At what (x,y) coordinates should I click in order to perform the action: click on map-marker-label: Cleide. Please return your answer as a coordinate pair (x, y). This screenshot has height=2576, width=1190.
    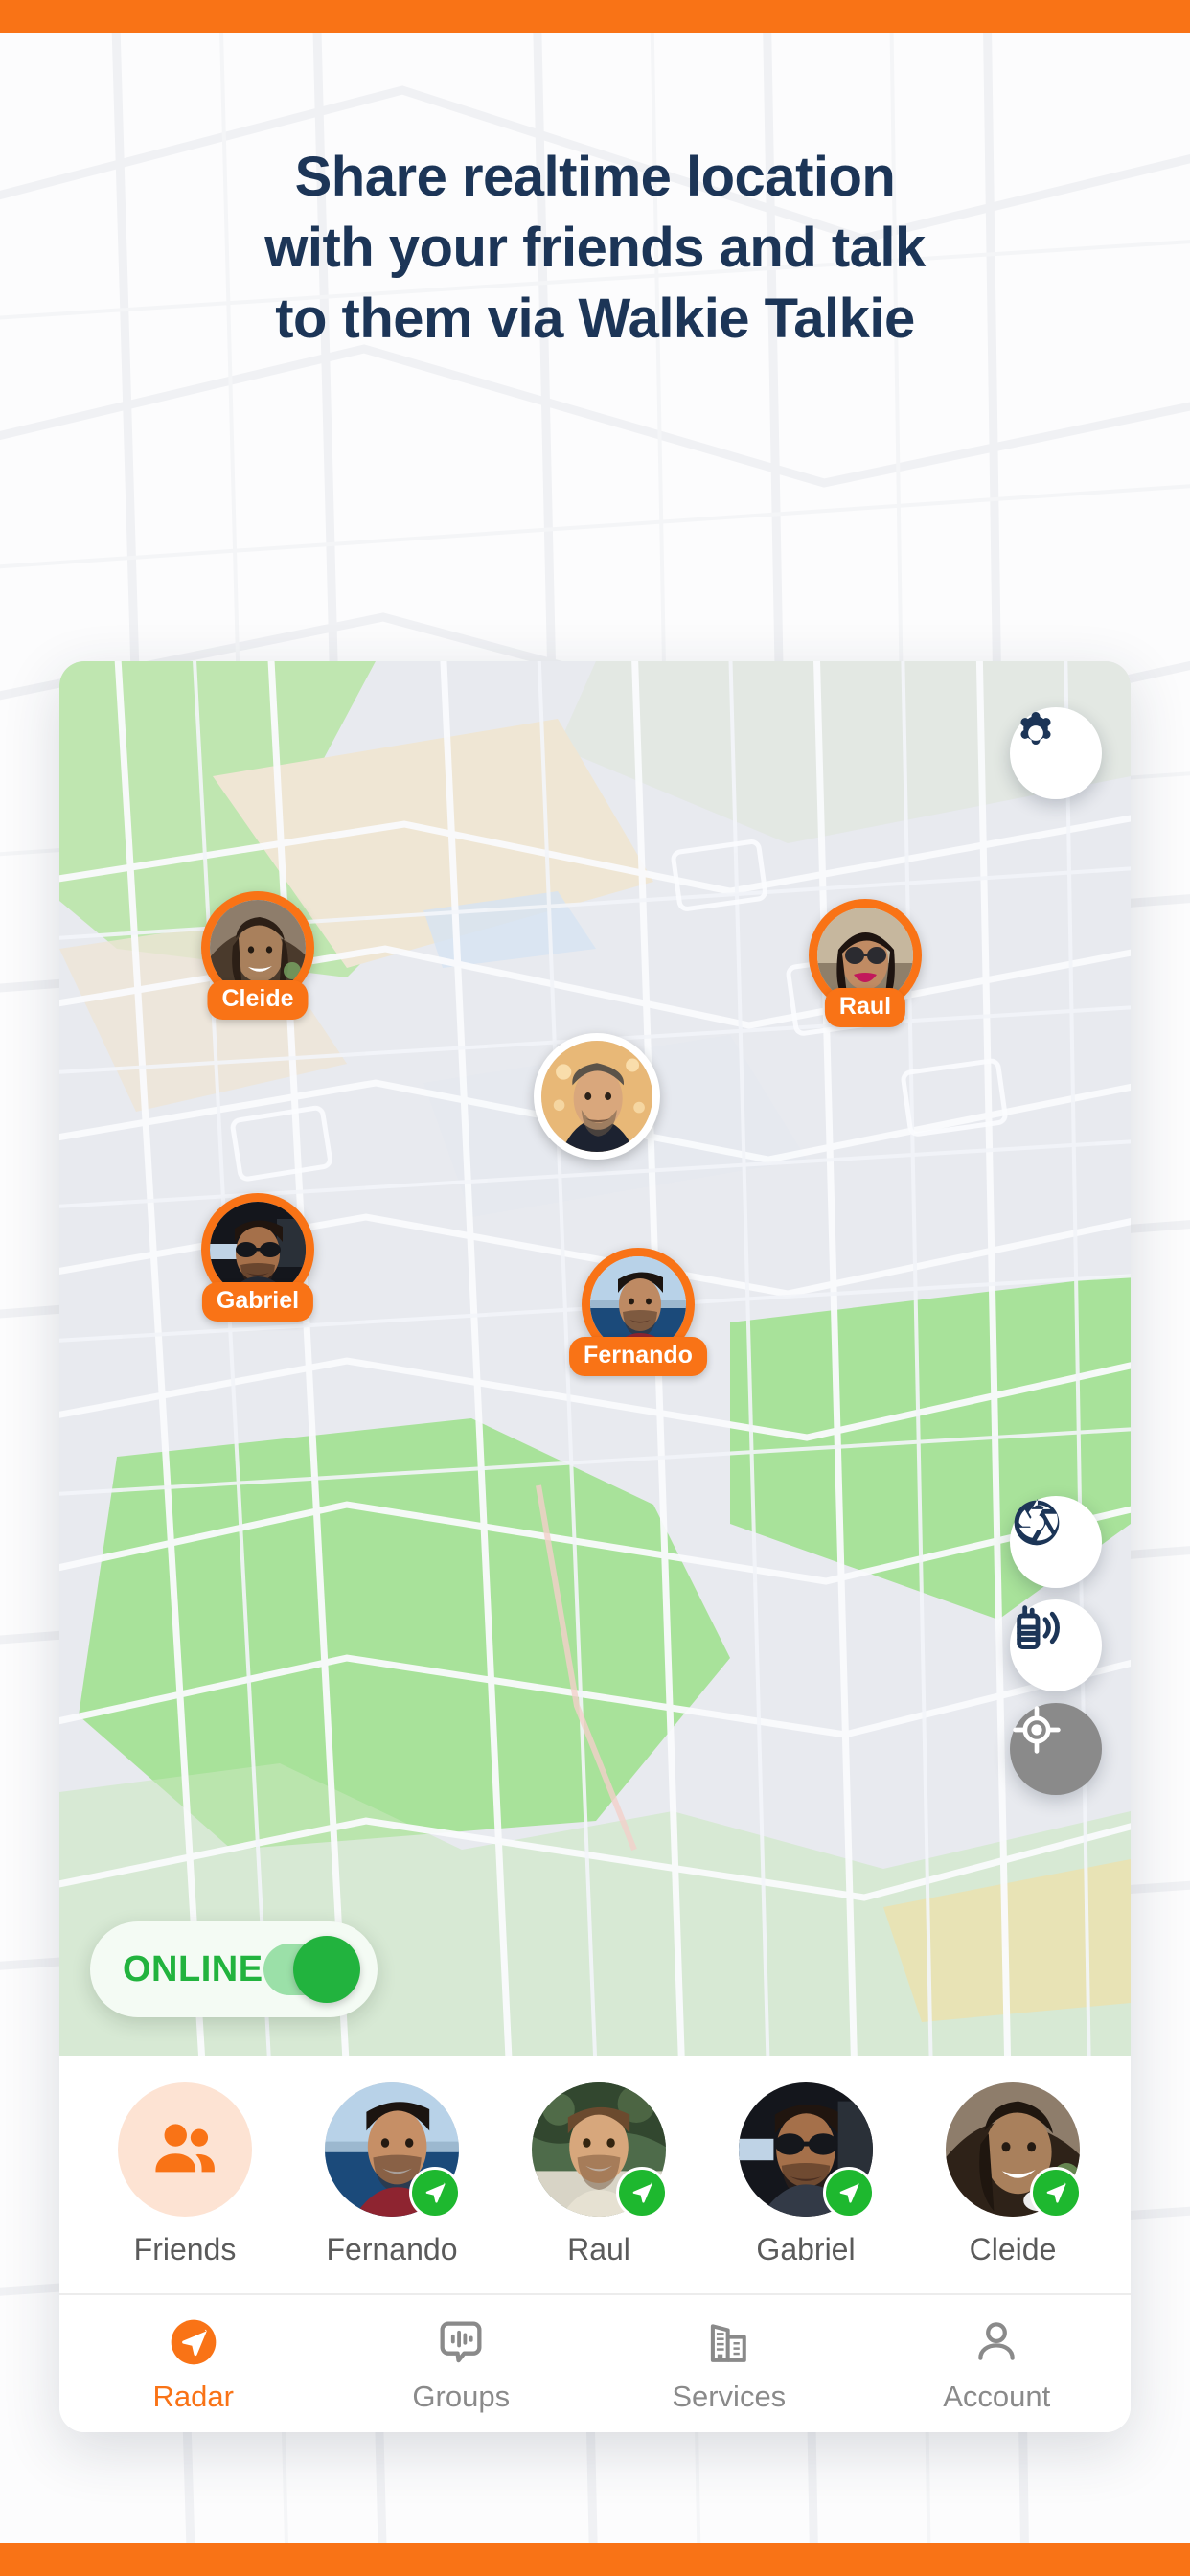
    Looking at the image, I should click on (258, 1000).